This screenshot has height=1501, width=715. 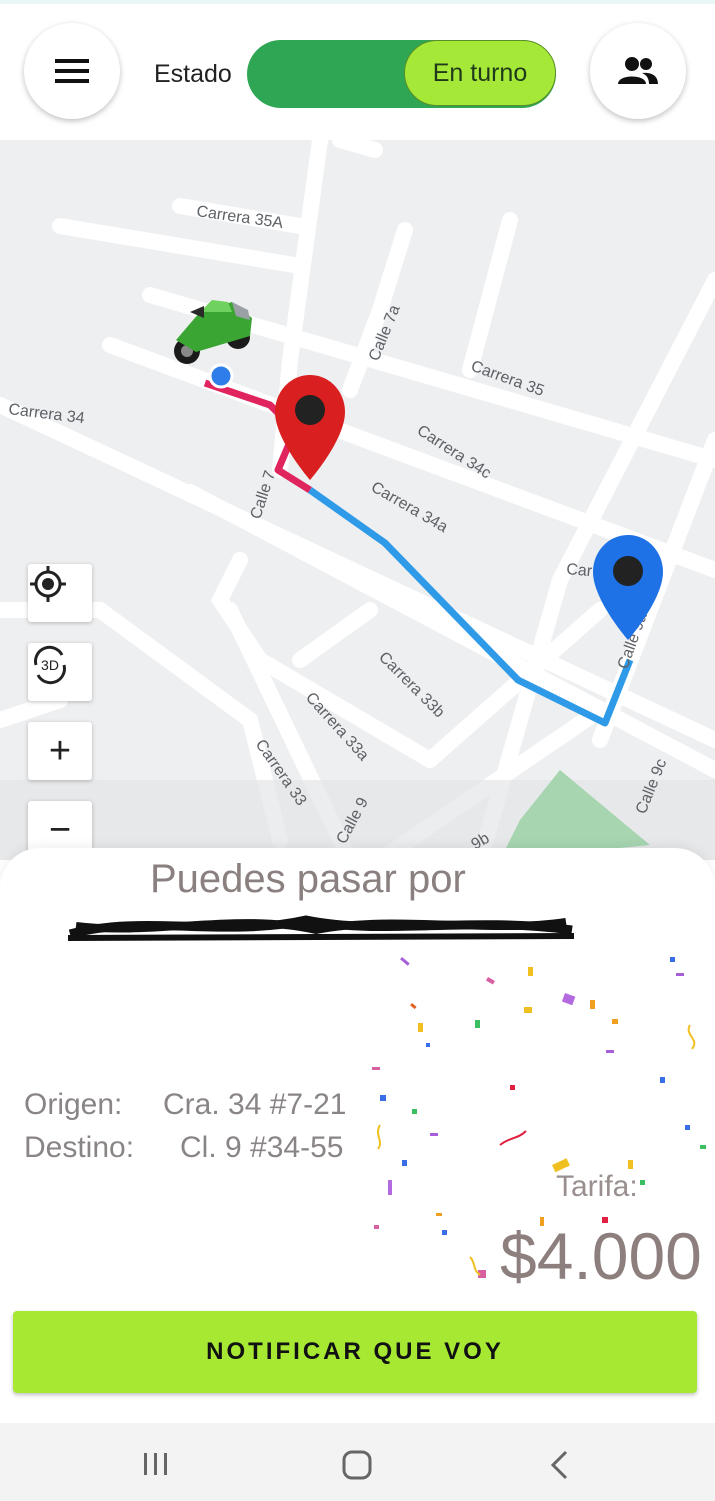 I want to click on home-icon, so click(x=357, y=1465).